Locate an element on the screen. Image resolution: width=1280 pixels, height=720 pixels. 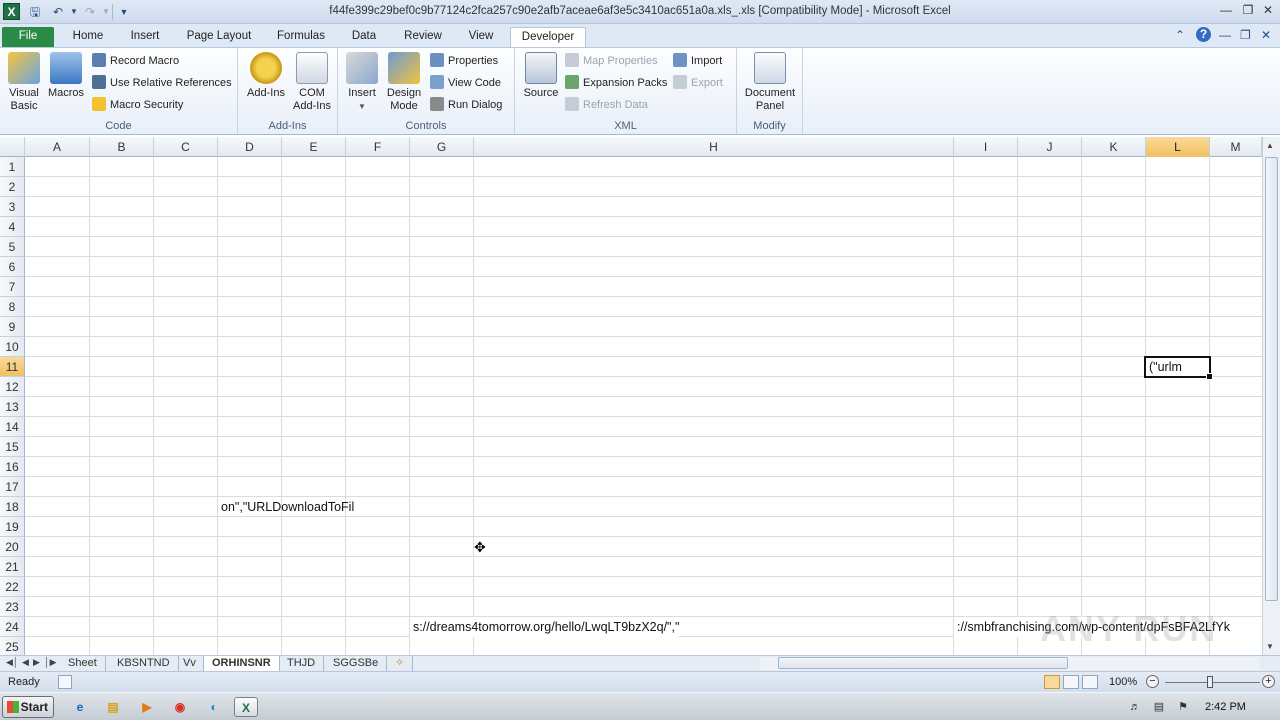
start-button: Start is located at coordinates (28, 707).